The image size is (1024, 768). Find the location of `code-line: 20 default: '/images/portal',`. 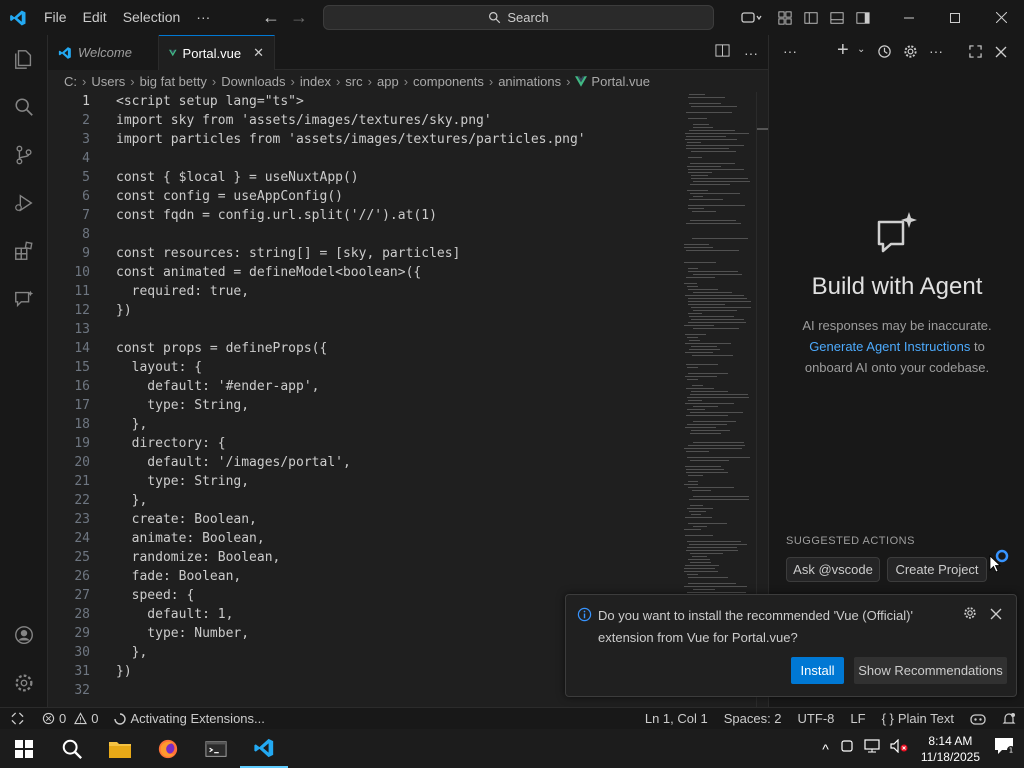

code-line: 20 default: '/images/portal', is located at coordinates (368, 462).